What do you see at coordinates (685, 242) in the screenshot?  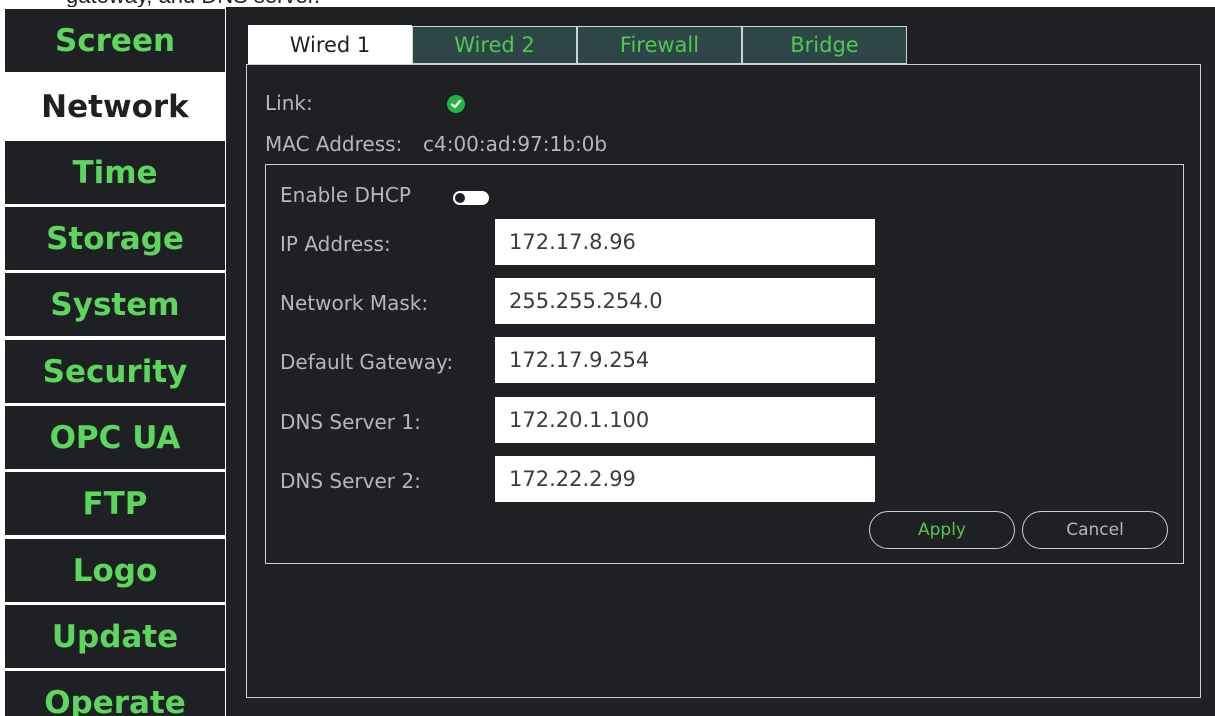 I see `ip-address-input` at bounding box center [685, 242].